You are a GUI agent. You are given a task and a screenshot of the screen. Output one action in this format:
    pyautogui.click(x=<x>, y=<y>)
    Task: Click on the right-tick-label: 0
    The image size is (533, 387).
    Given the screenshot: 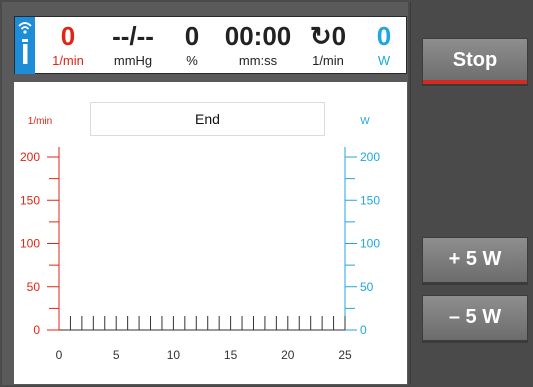 What is the action you would take?
    pyautogui.click(x=363, y=330)
    